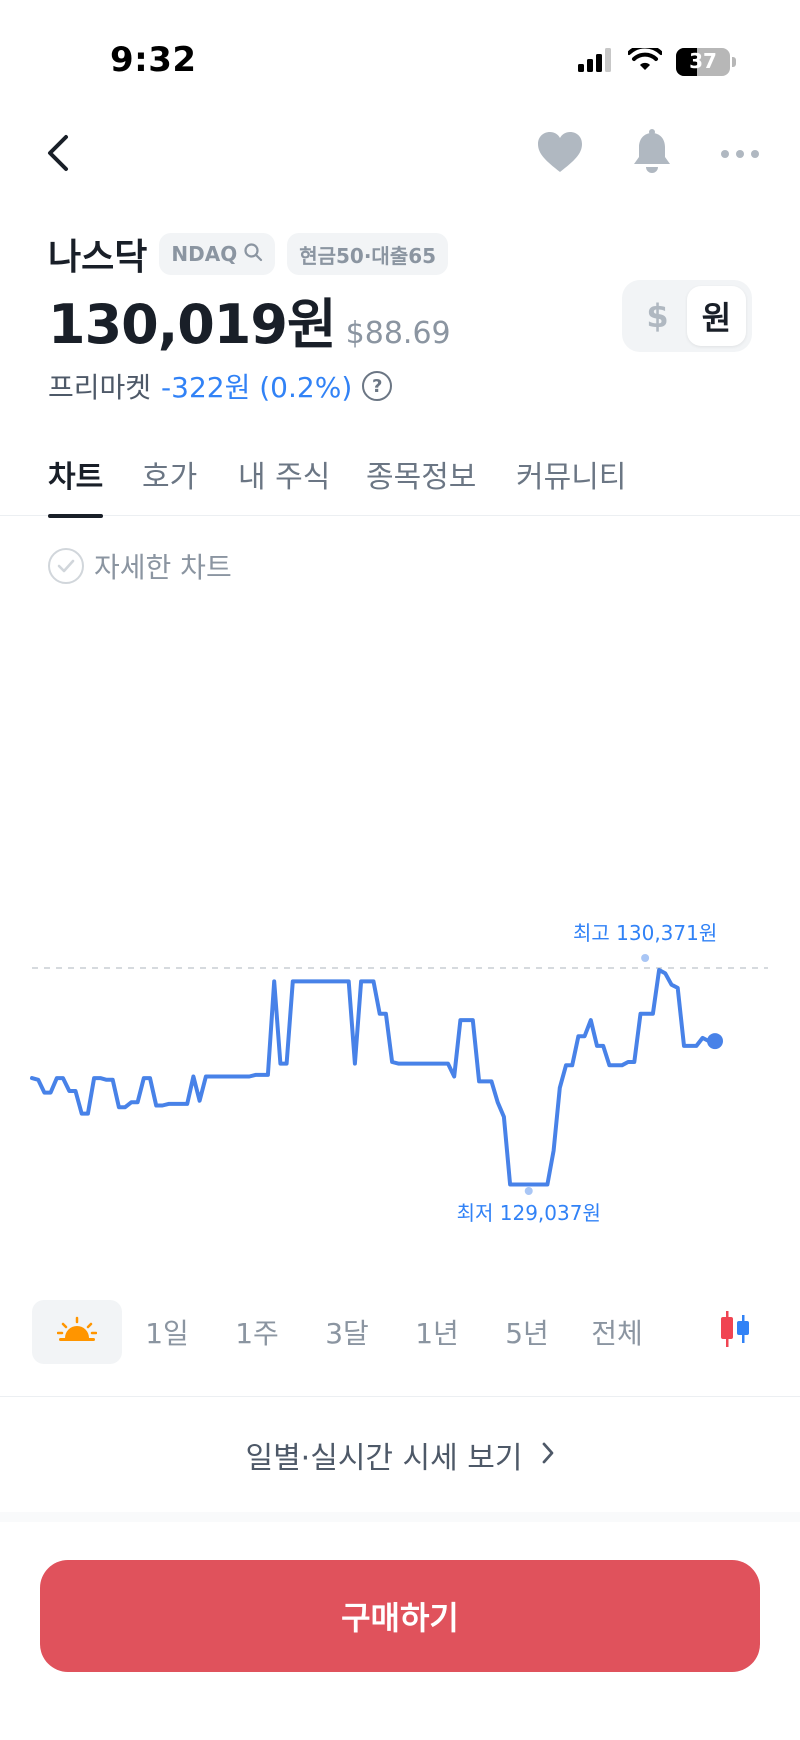  I want to click on daily-price-link: 일별·실시간 시세 보기, so click(400, 1455).